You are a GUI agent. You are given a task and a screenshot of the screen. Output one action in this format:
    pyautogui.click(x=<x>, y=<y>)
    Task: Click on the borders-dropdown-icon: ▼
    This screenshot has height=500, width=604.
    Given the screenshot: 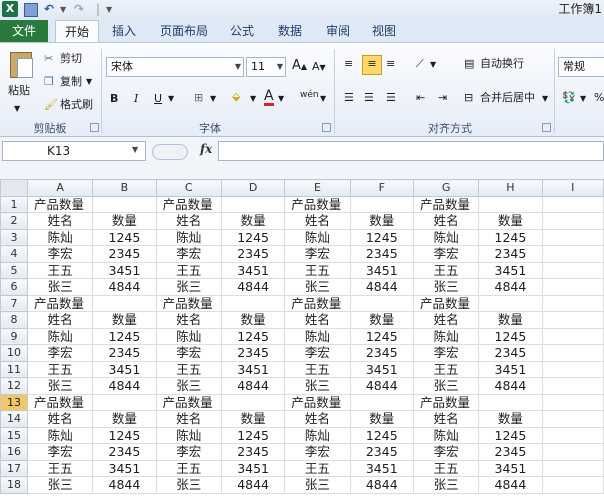 What is the action you would take?
    pyautogui.click(x=213, y=99)
    